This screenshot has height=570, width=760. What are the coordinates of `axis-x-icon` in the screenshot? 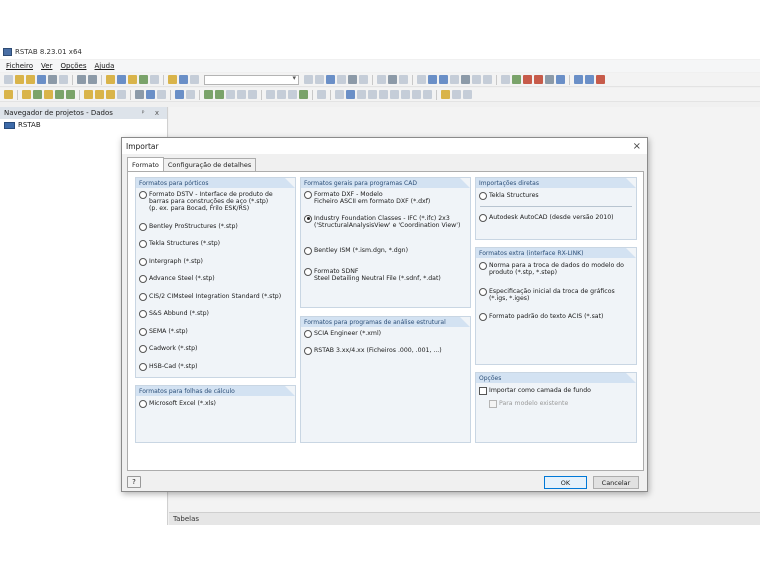 It's located at (361, 94).